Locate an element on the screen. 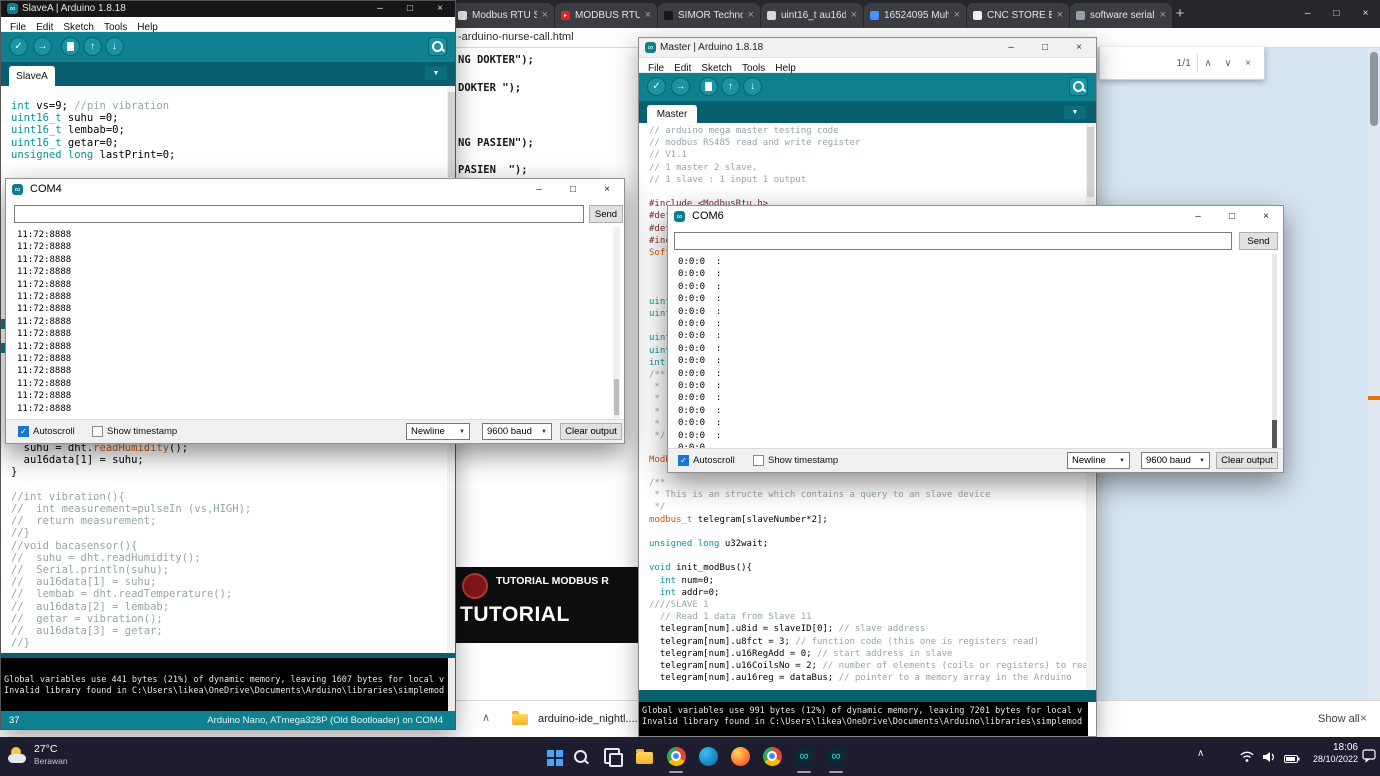  start-button is located at coordinates (548, 756).